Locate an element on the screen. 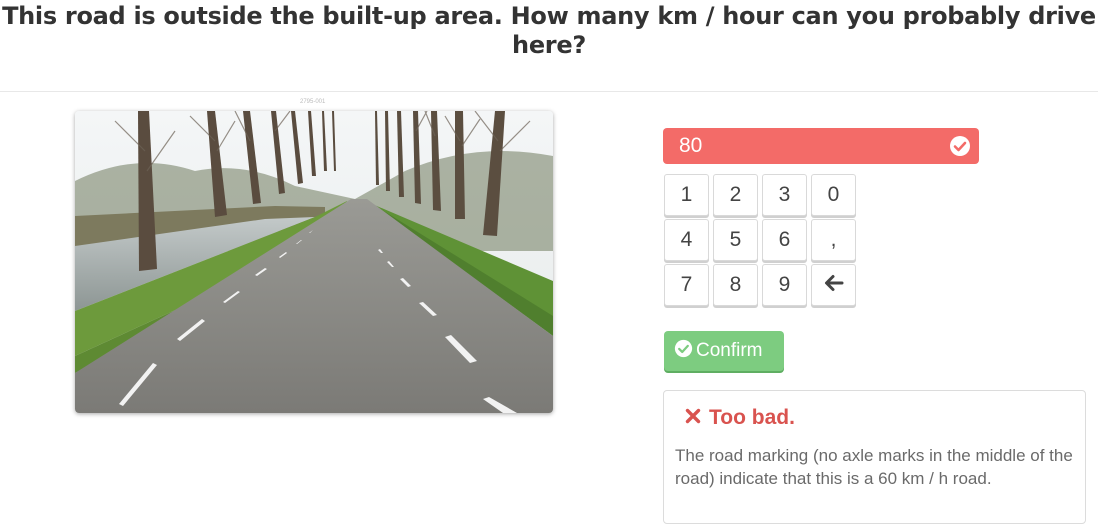  key-7: 7 is located at coordinates (686, 285).